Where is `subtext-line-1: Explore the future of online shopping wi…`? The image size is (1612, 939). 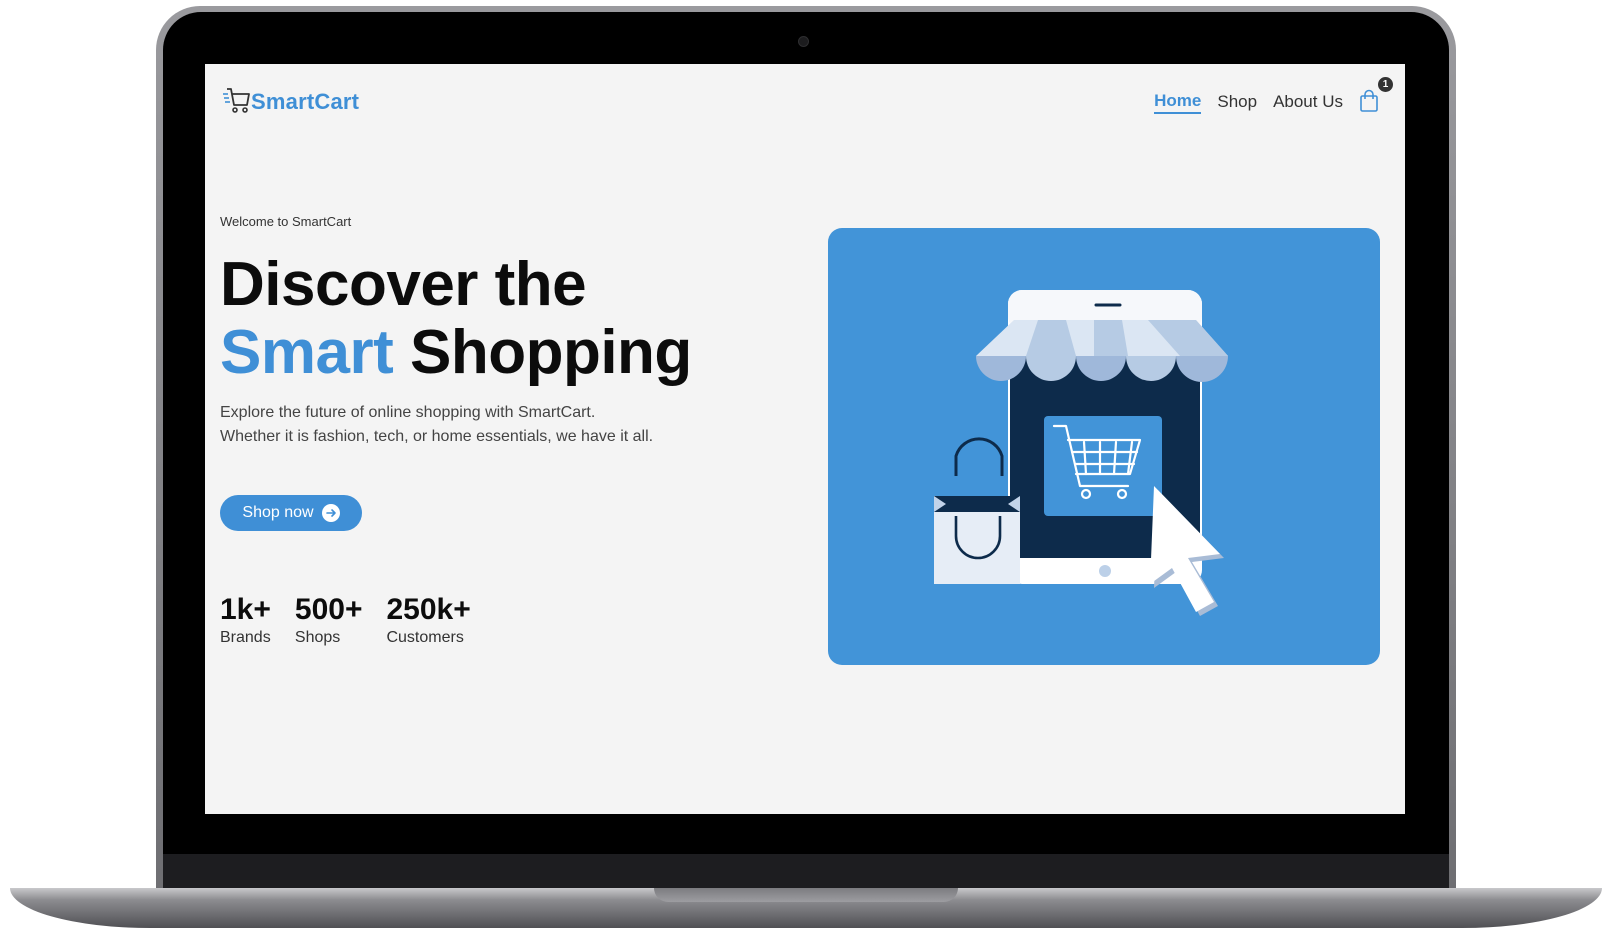 subtext-line-1: Explore the future of online shopping wi… is located at coordinates (408, 412).